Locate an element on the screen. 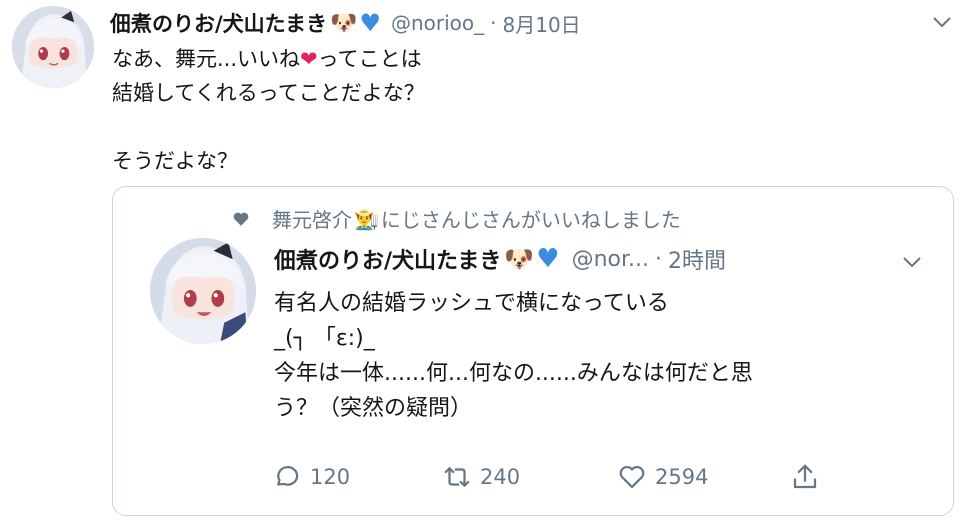 This screenshot has width=966, height=523. tweet-actions-bar: 120 240 2594 is located at coordinates (552, 480).